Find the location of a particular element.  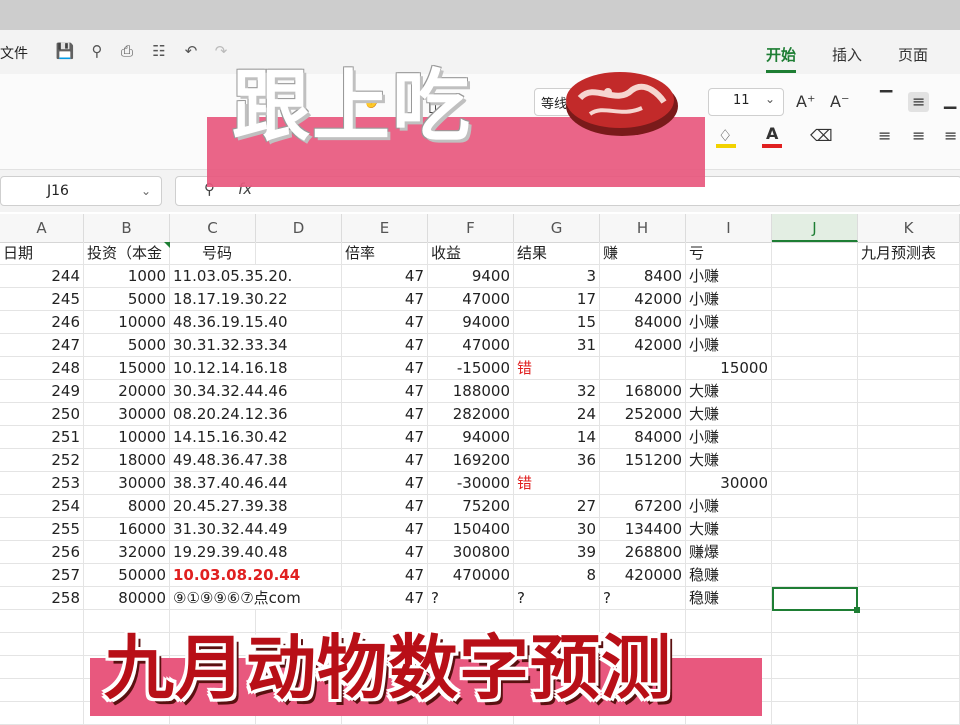

header-cell-k: 九月预测表 is located at coordinates (909, 253).